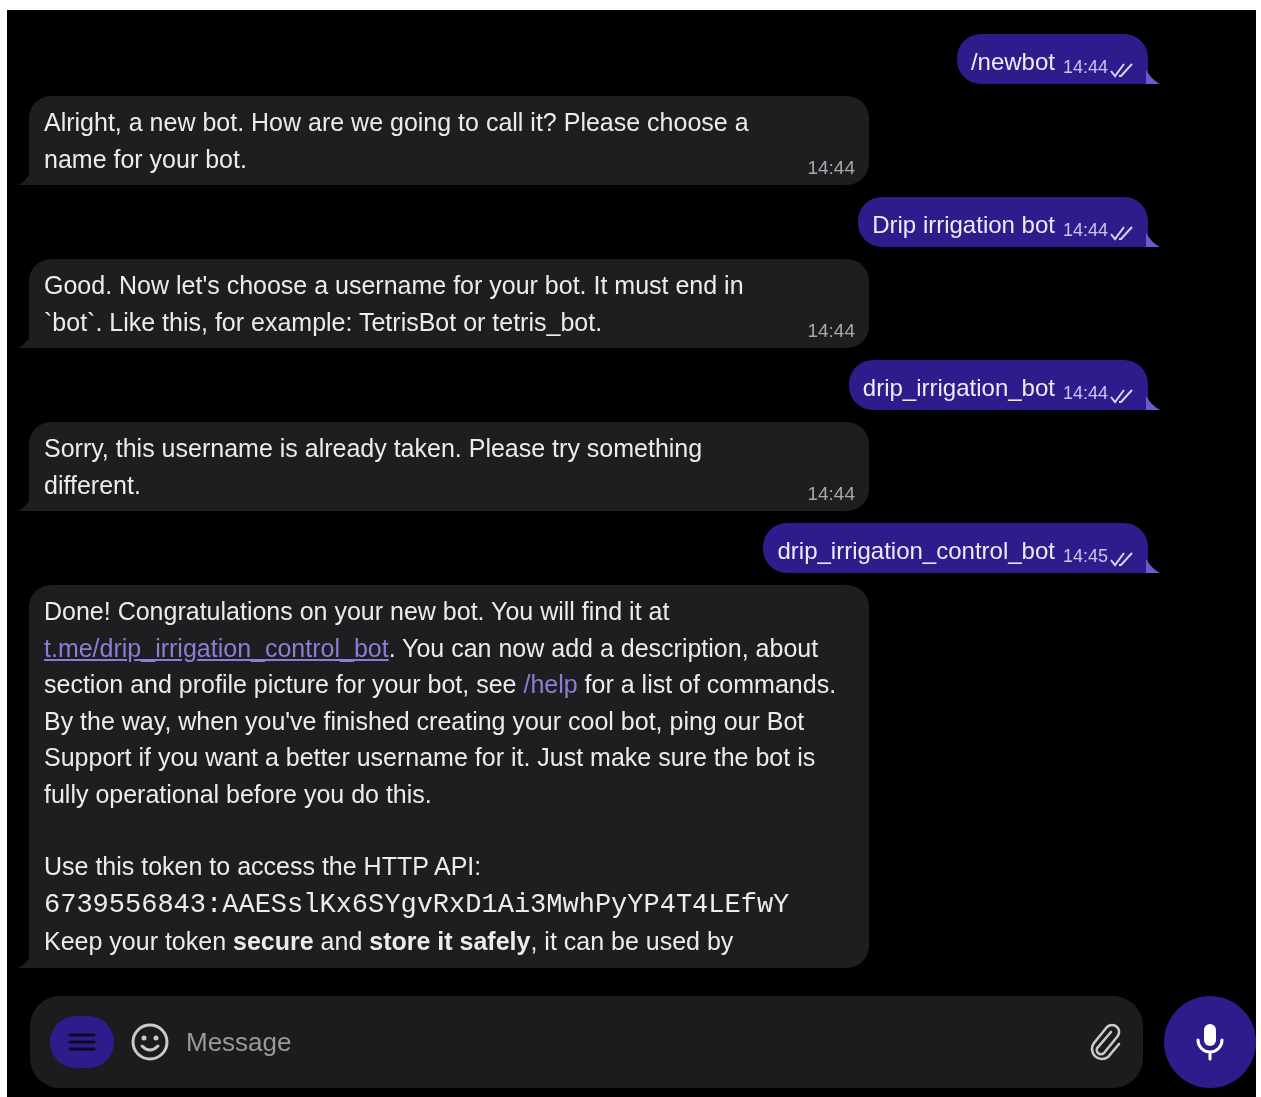 This screenshot has height=1097, width=1261. What do you see at coordinates (150, 1042) in the screenshot?
I see `smiley-icon` at bounding box center [150, 1042].